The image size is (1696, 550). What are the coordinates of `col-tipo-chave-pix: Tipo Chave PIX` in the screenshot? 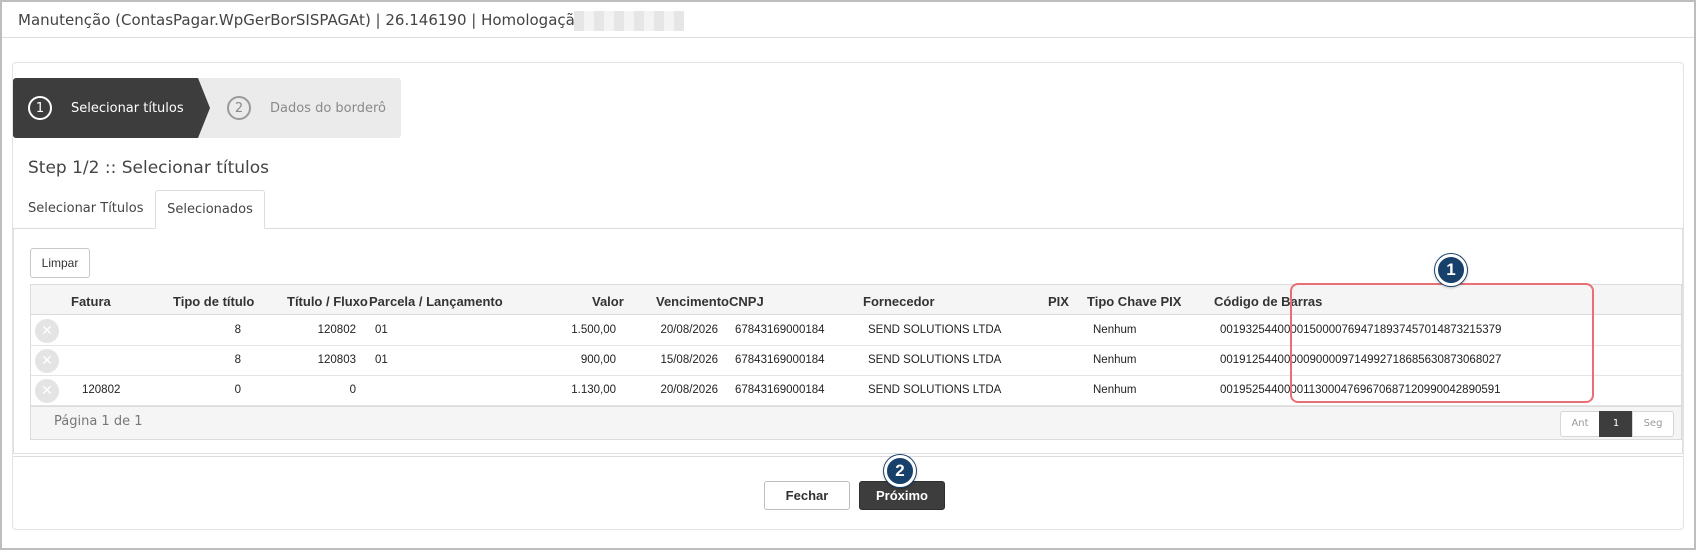 It's located at (1134, 301).